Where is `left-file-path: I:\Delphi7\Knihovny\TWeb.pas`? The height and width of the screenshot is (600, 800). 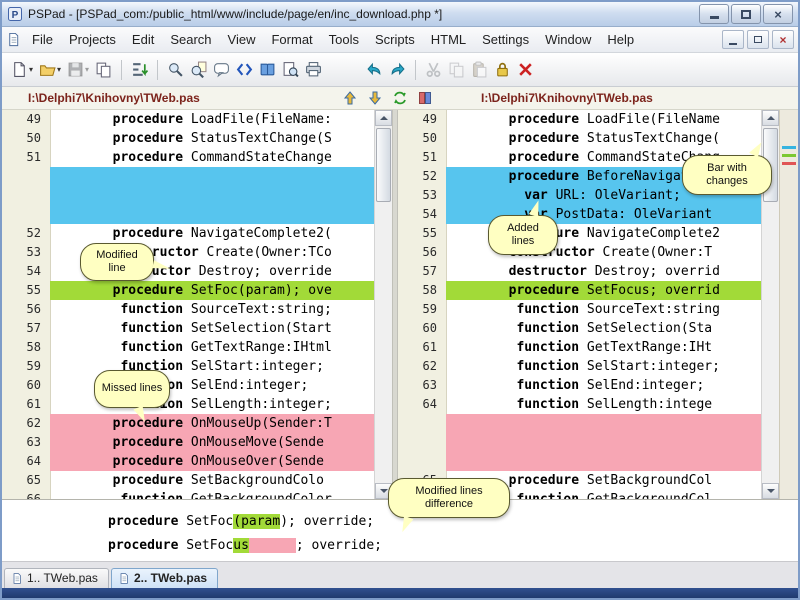
left-file-path: I:\Delphi7\Knihovny\TWeb.pas is located at coordinates (114, 98).